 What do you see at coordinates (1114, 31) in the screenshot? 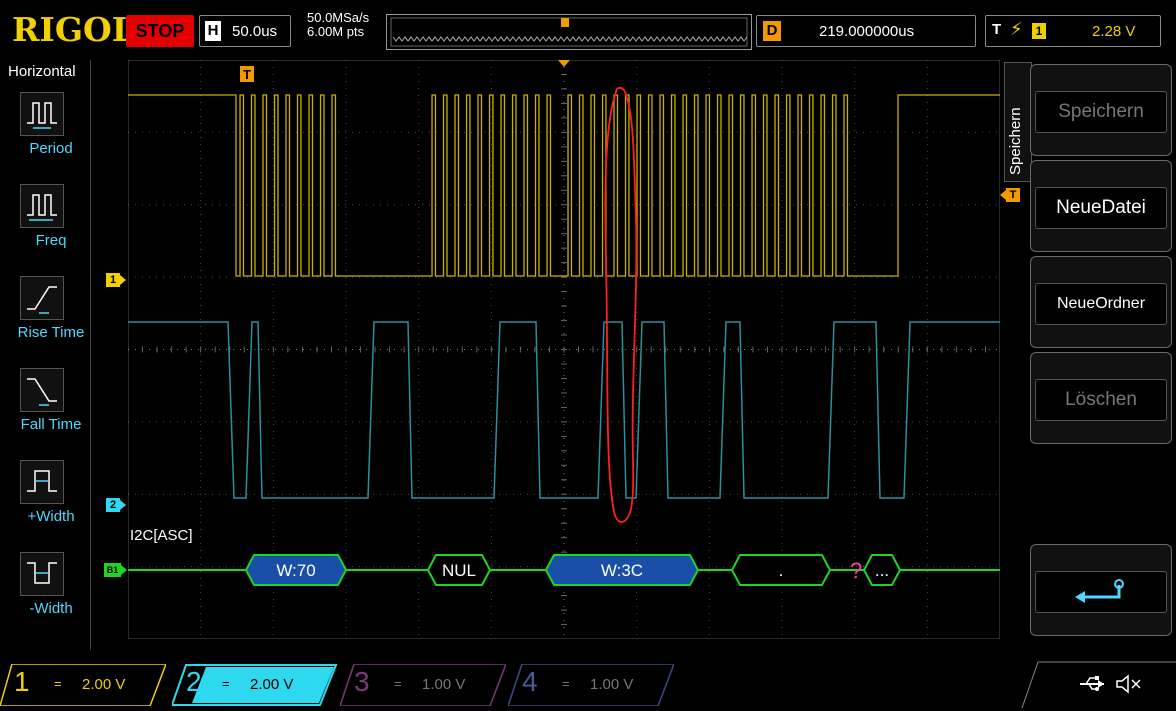
I see `trigger-level-value: 2.28 V` at bounding box center [1114, 31].